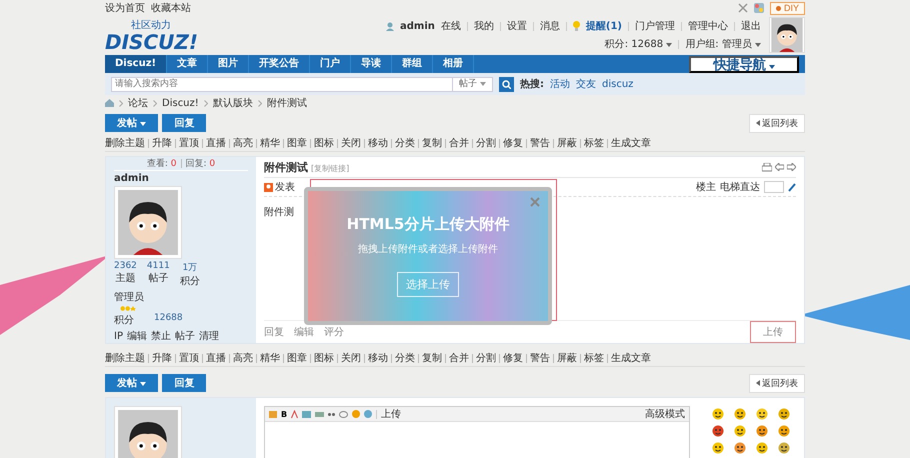  Describe the element at coordinates (477, 432) in the screenshot. I see `reply-editor: B 上传 高级模式` at that location.